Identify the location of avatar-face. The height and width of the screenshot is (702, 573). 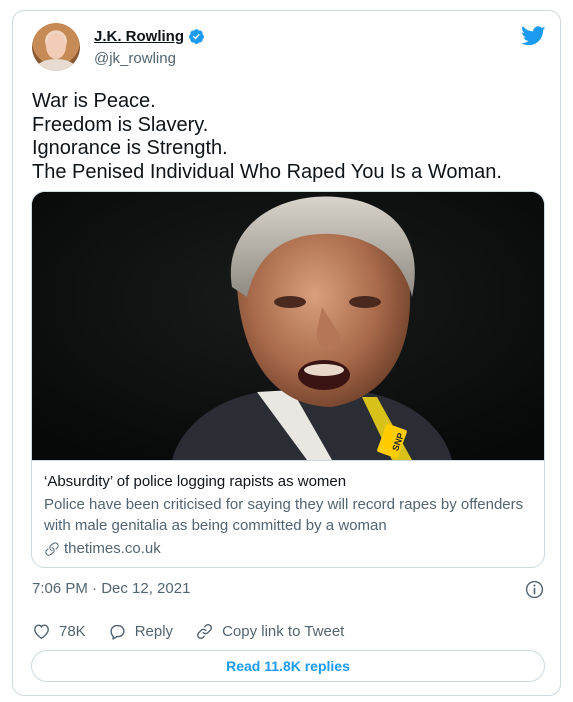
(56, 46).